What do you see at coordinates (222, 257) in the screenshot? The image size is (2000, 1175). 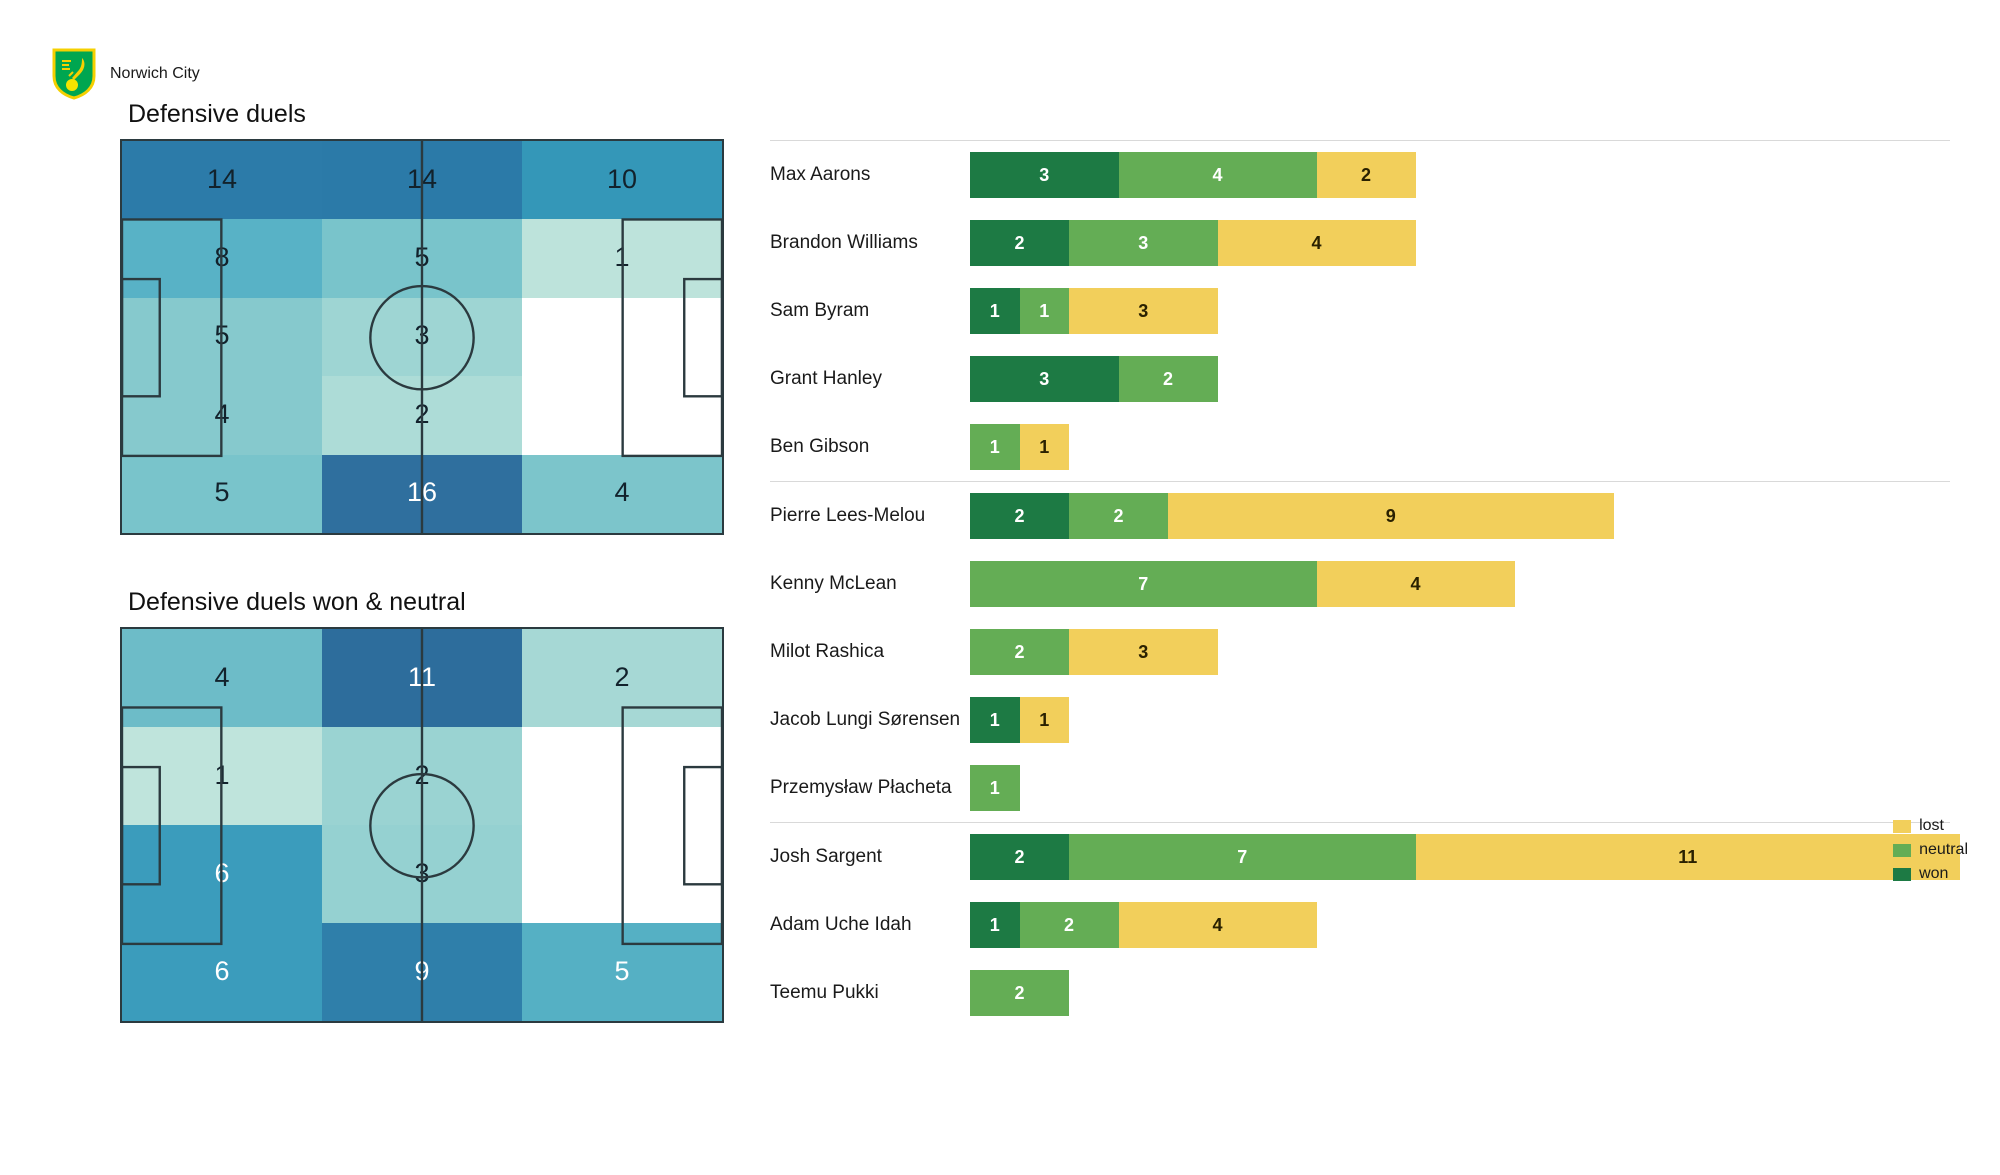 I see `heatmap-cell-value: 8` at bounding box center [222, 257].